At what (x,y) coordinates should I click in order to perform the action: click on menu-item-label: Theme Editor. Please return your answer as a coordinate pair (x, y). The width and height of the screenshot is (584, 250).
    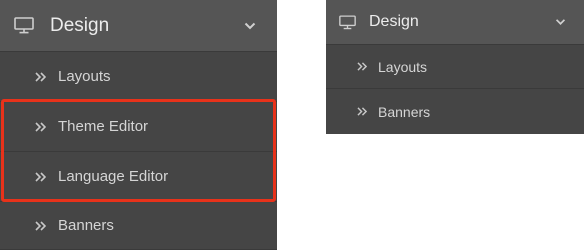
    Looking at the image, I should click on (103, 126).